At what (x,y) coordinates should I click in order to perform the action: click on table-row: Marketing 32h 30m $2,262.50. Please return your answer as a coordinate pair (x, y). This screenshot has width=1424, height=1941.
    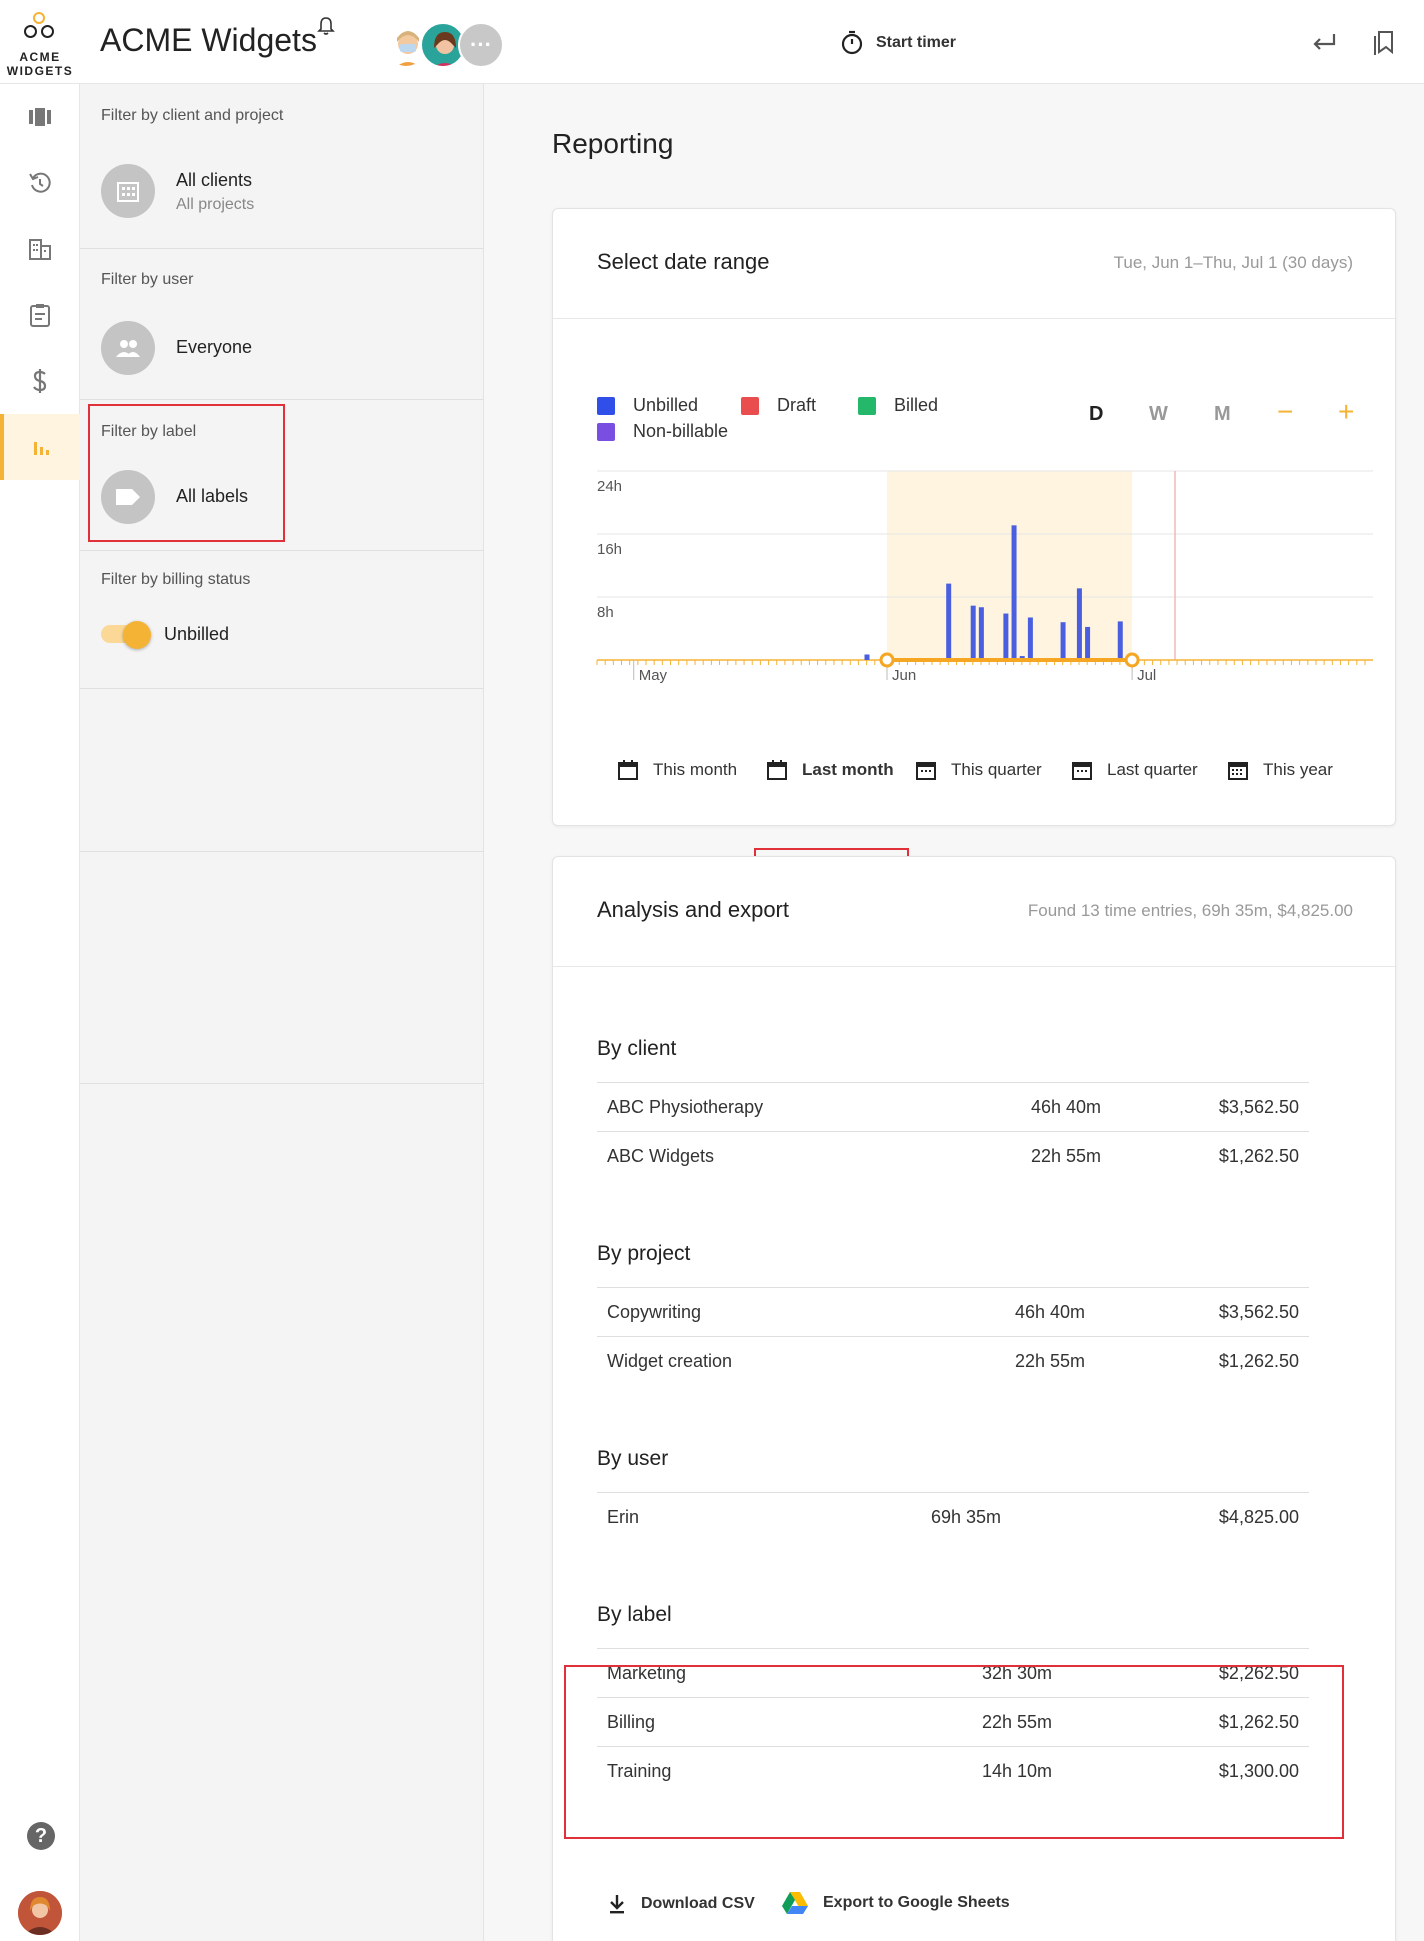
    Looking at the image, I should click on (953, 1672).